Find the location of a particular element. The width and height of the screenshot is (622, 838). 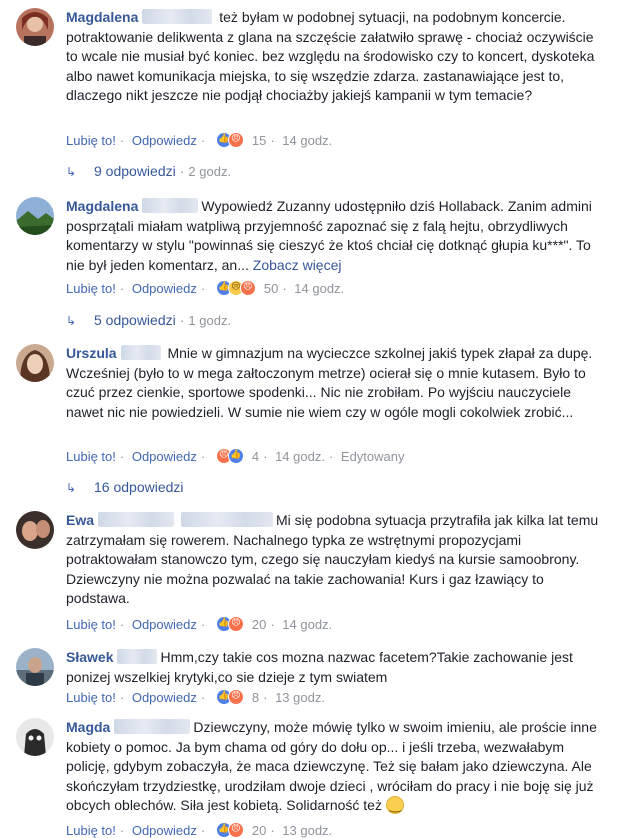

reaction-count: 8 is located at coordinates (255, 697).